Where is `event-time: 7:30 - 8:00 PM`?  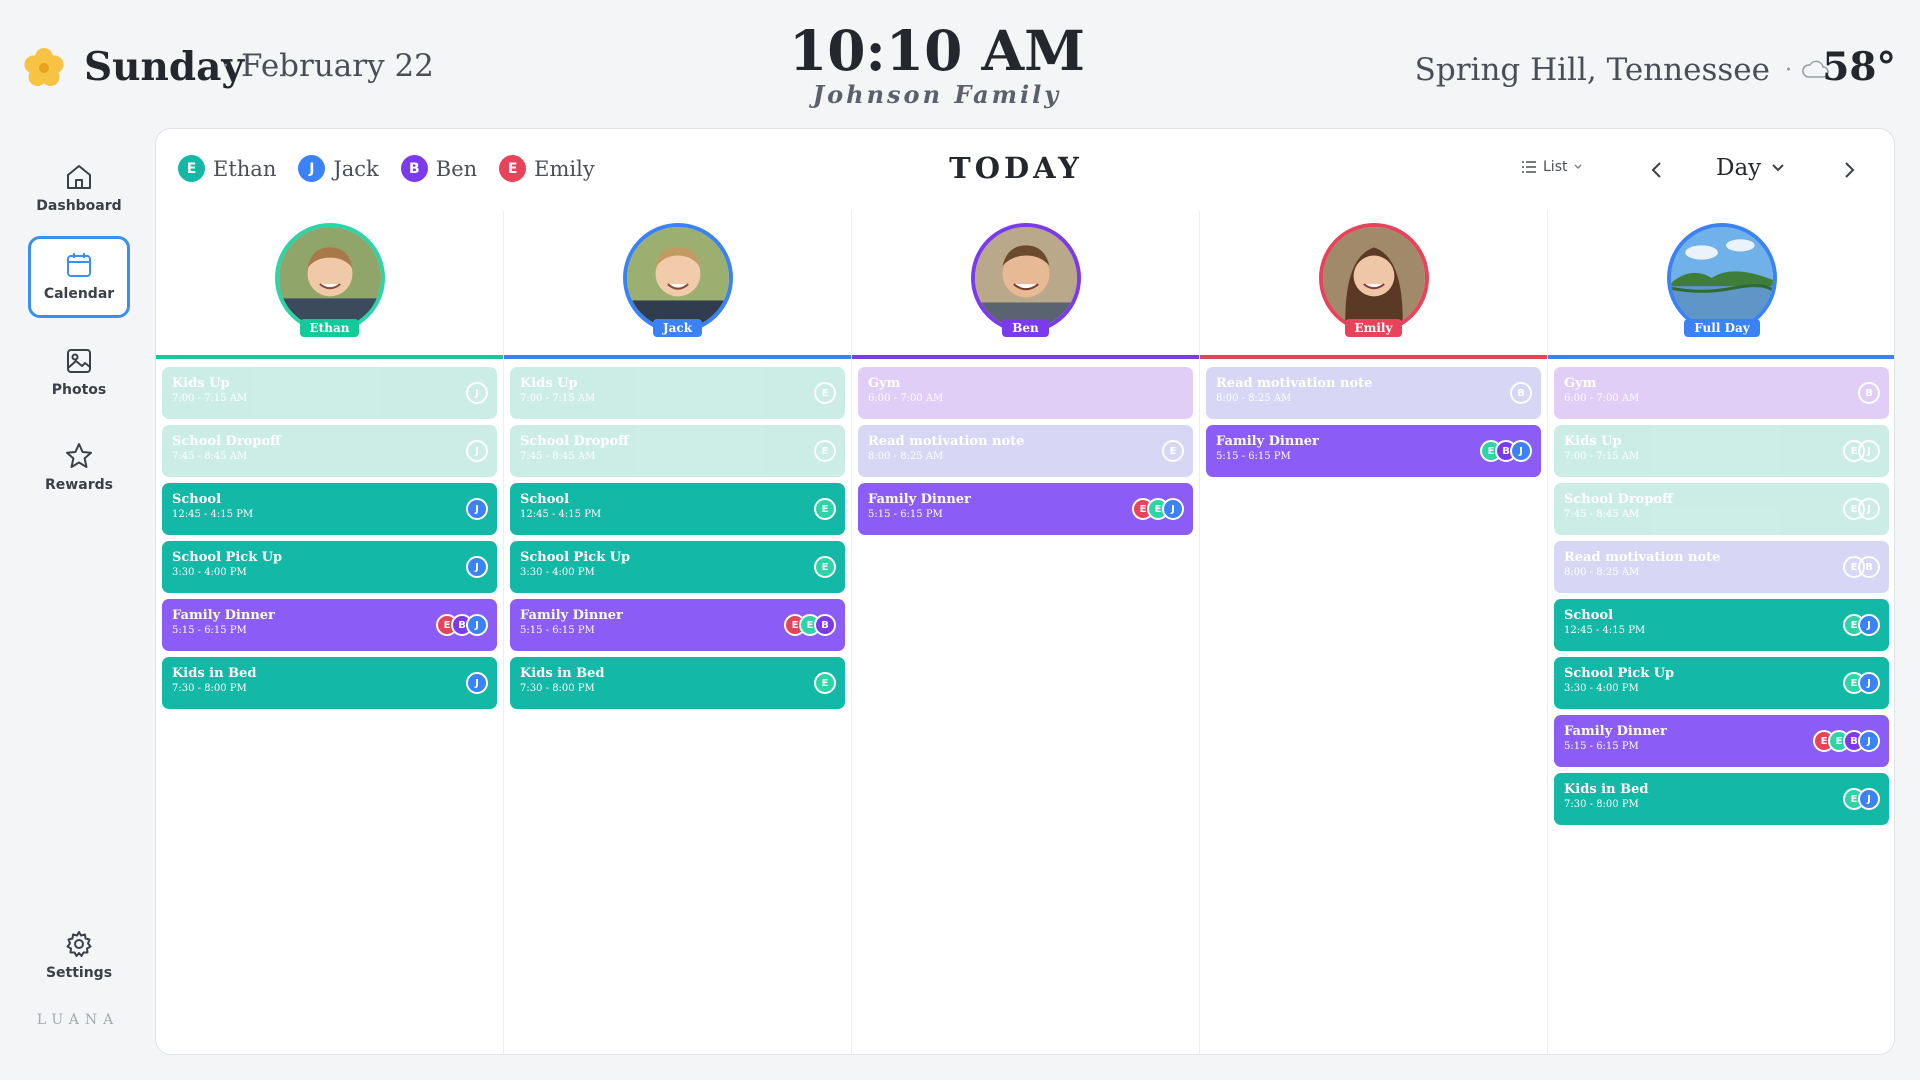 event-time: 7:30 - 8:00 PM is located at coordinates (1601, 804).